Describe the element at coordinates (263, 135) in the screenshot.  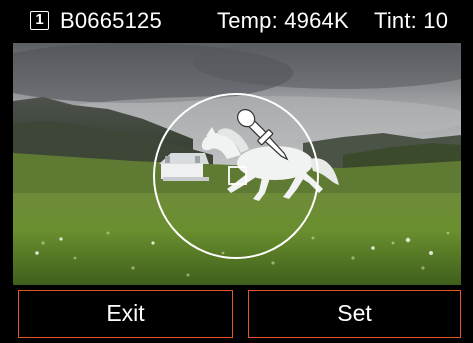
I see `eyedropper-icon` at that location.